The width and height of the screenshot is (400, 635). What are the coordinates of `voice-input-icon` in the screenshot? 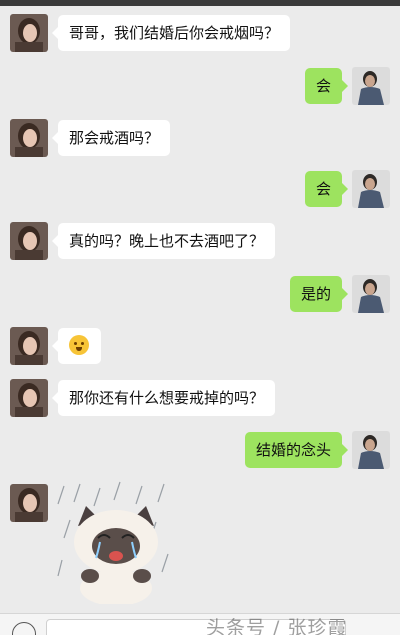 It's located at (24, 628).